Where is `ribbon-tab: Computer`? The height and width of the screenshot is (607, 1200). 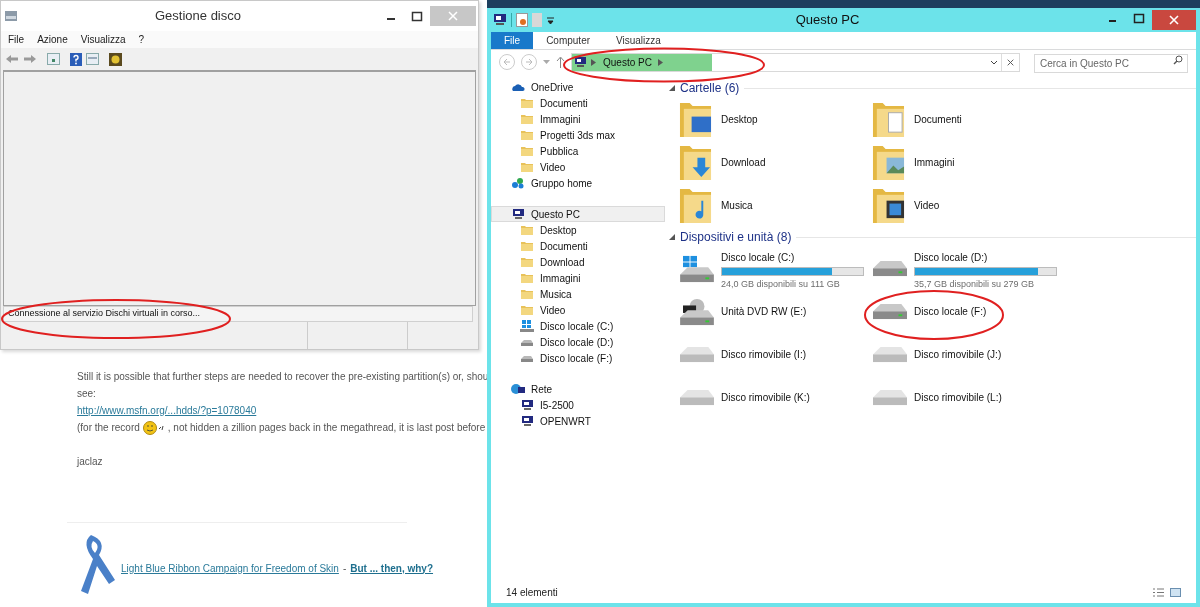 ribbon-tab: Computer is located at coordinates (568, 40).